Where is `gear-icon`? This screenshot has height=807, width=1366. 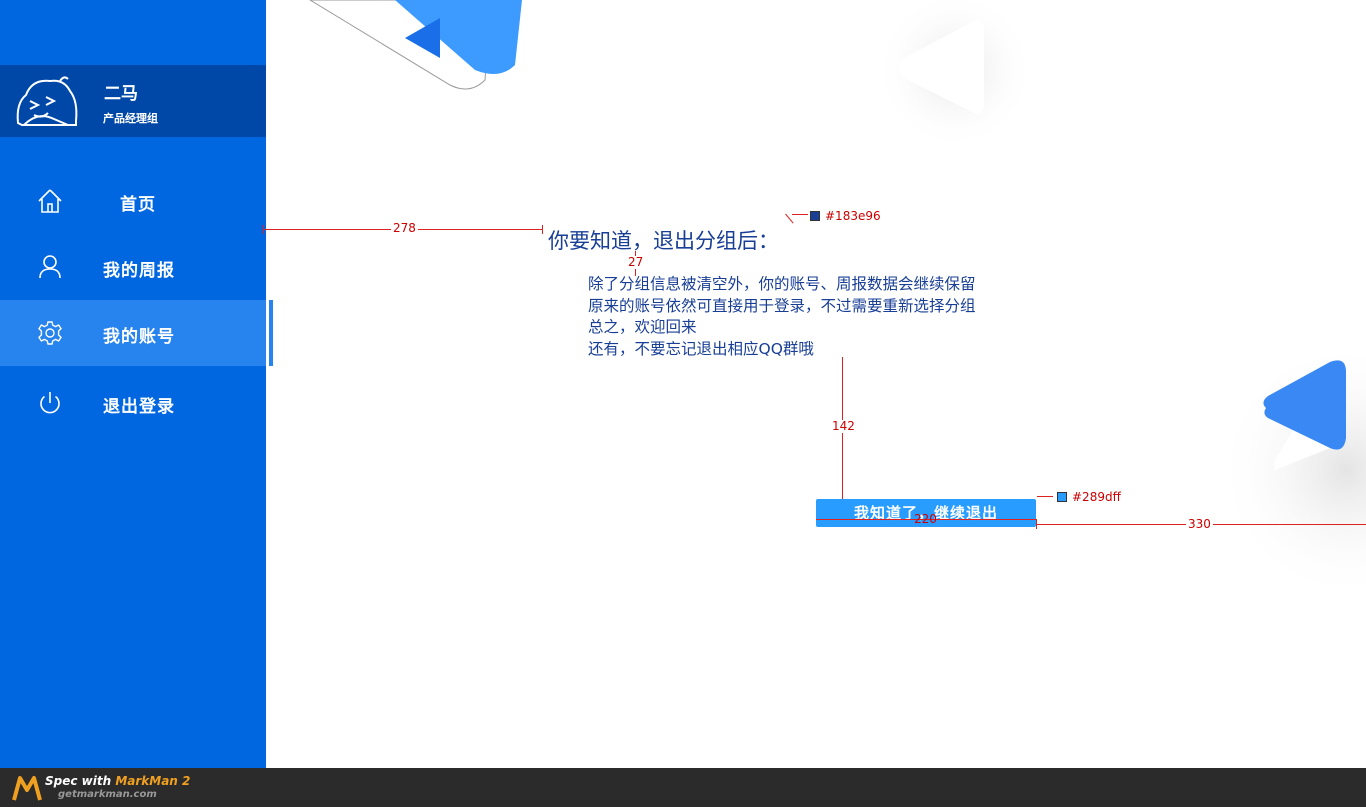 gear-icon is located at coordinates (50, 333).